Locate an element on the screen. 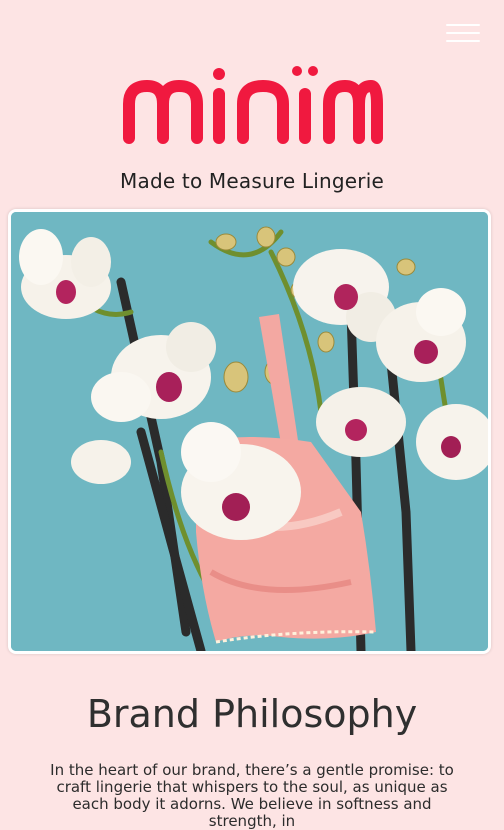 The width and height of the screenshot is (504, 830). section-title: Brand Philosophy is located at coordinates (252, 714).